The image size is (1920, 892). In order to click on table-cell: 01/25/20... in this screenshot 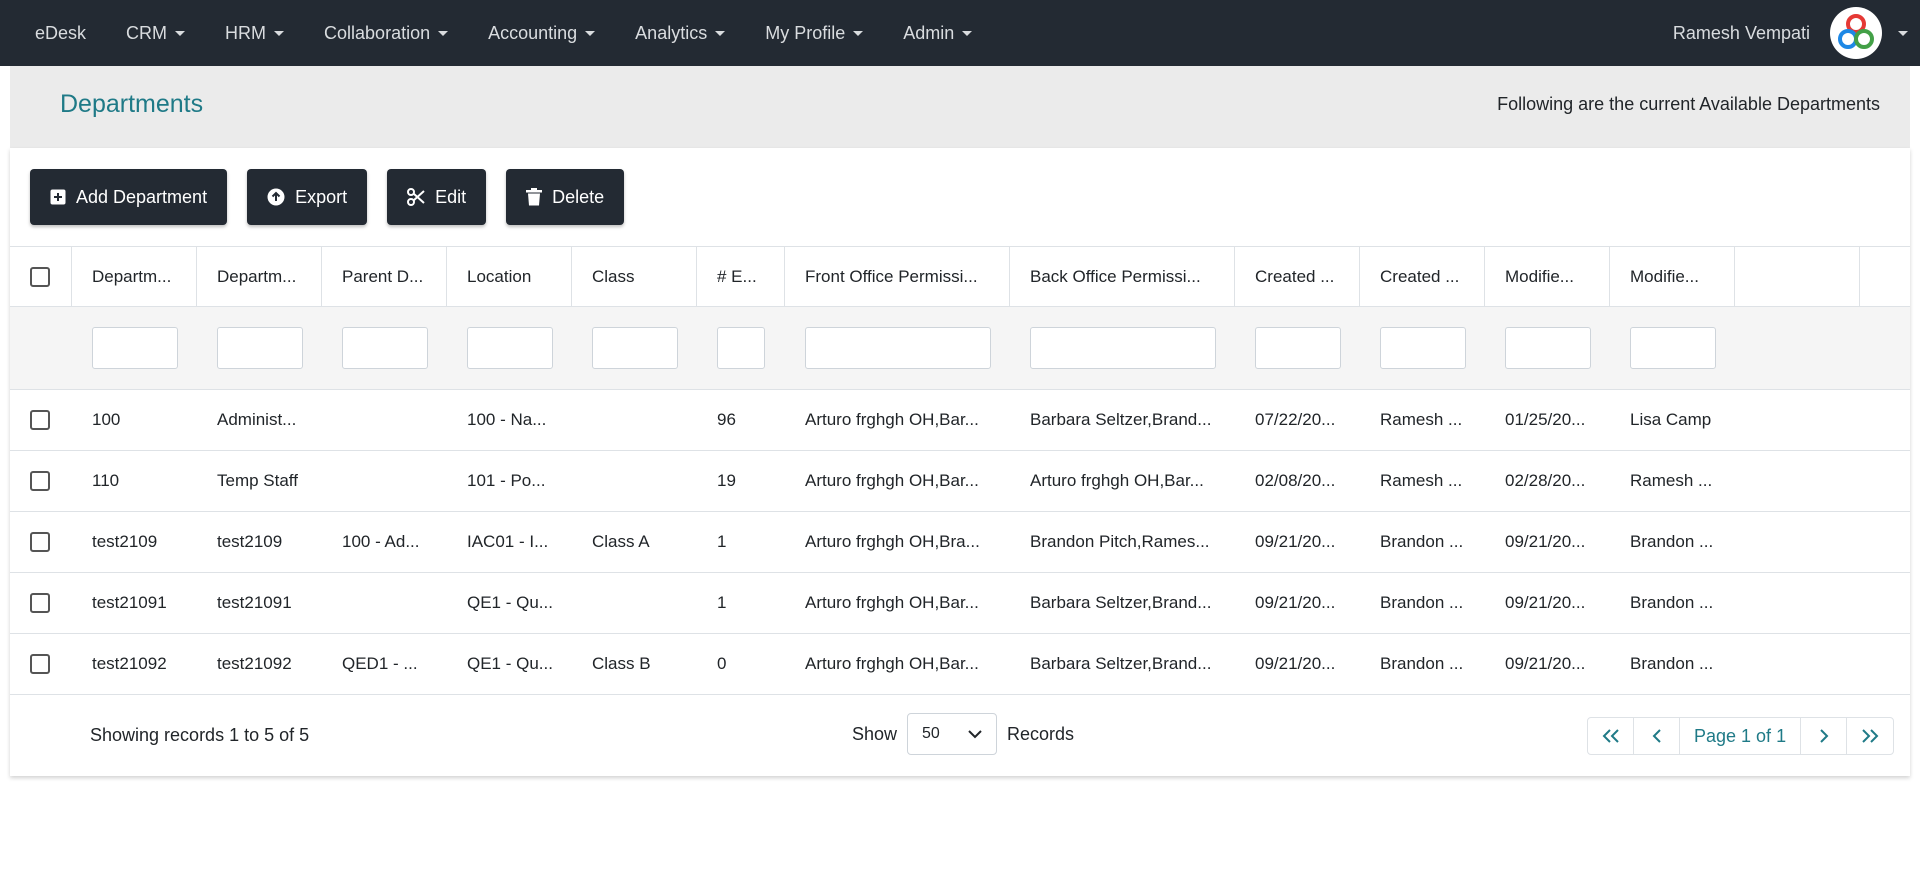, I will do `click(1545, 419)`.